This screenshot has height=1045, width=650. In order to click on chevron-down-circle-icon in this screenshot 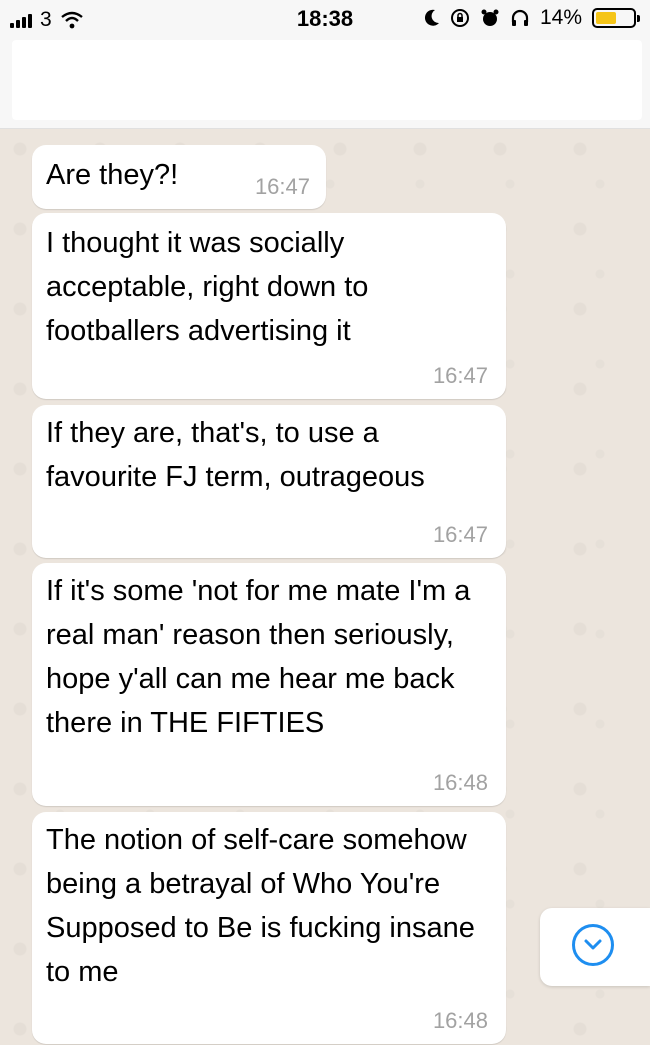, I will do `click(593, 945)`.